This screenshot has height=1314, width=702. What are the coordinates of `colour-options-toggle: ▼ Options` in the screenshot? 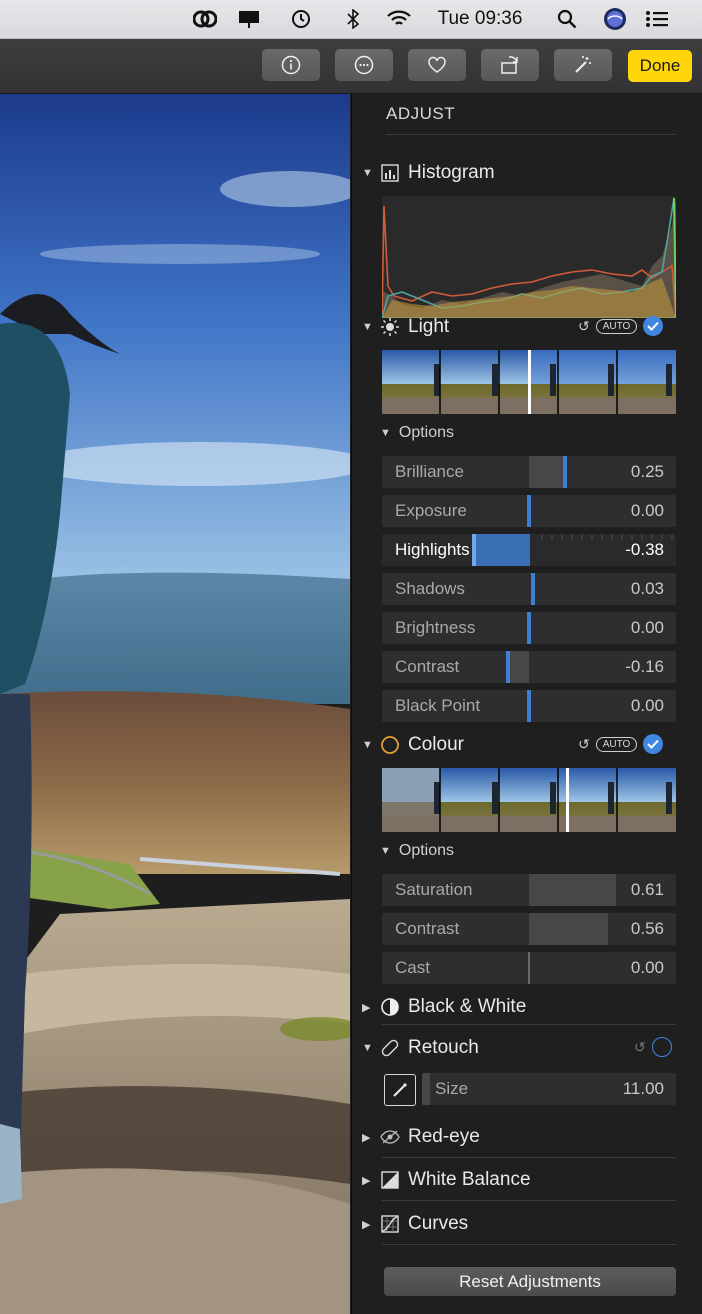 It's located at (417, 851).